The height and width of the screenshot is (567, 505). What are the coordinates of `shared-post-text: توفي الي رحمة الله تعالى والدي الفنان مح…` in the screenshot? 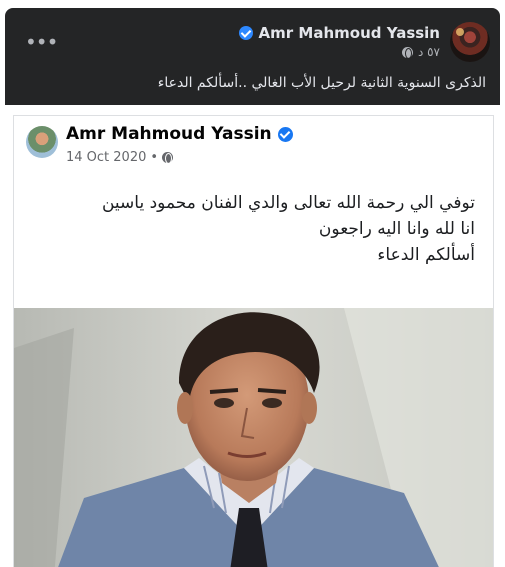 It's located at (288, 229).